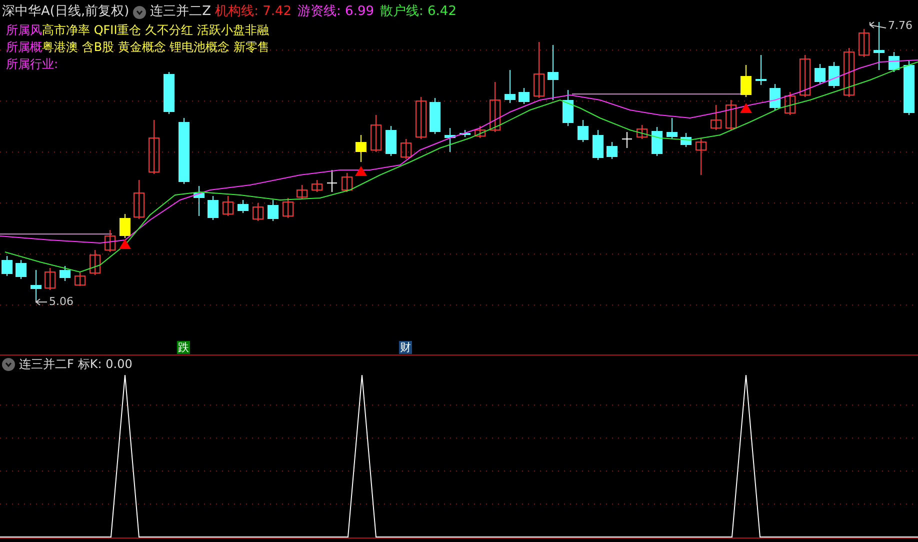 Image resolution: width=918 pixels, height=542 pixels. I want to click on event-marker: 财, so click(405, 347).